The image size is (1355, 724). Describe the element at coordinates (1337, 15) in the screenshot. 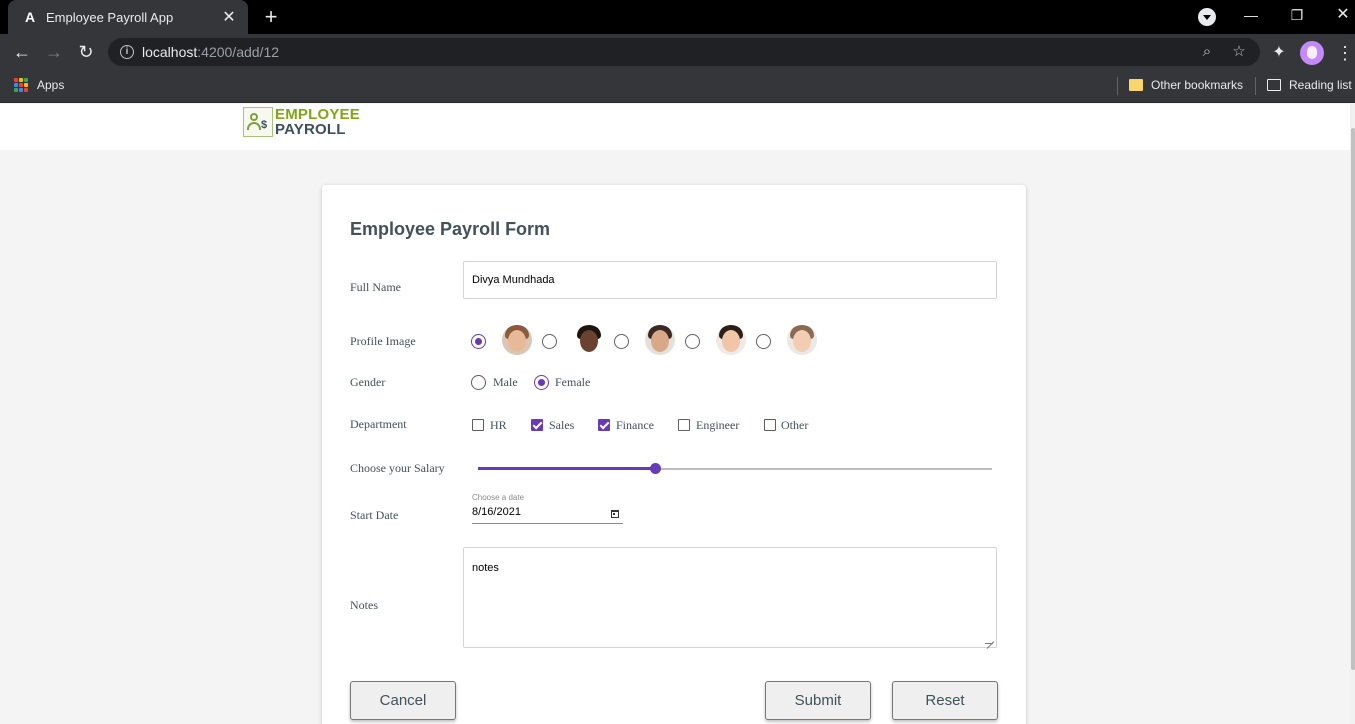

I see `window-close-icon: ✕` at that location.